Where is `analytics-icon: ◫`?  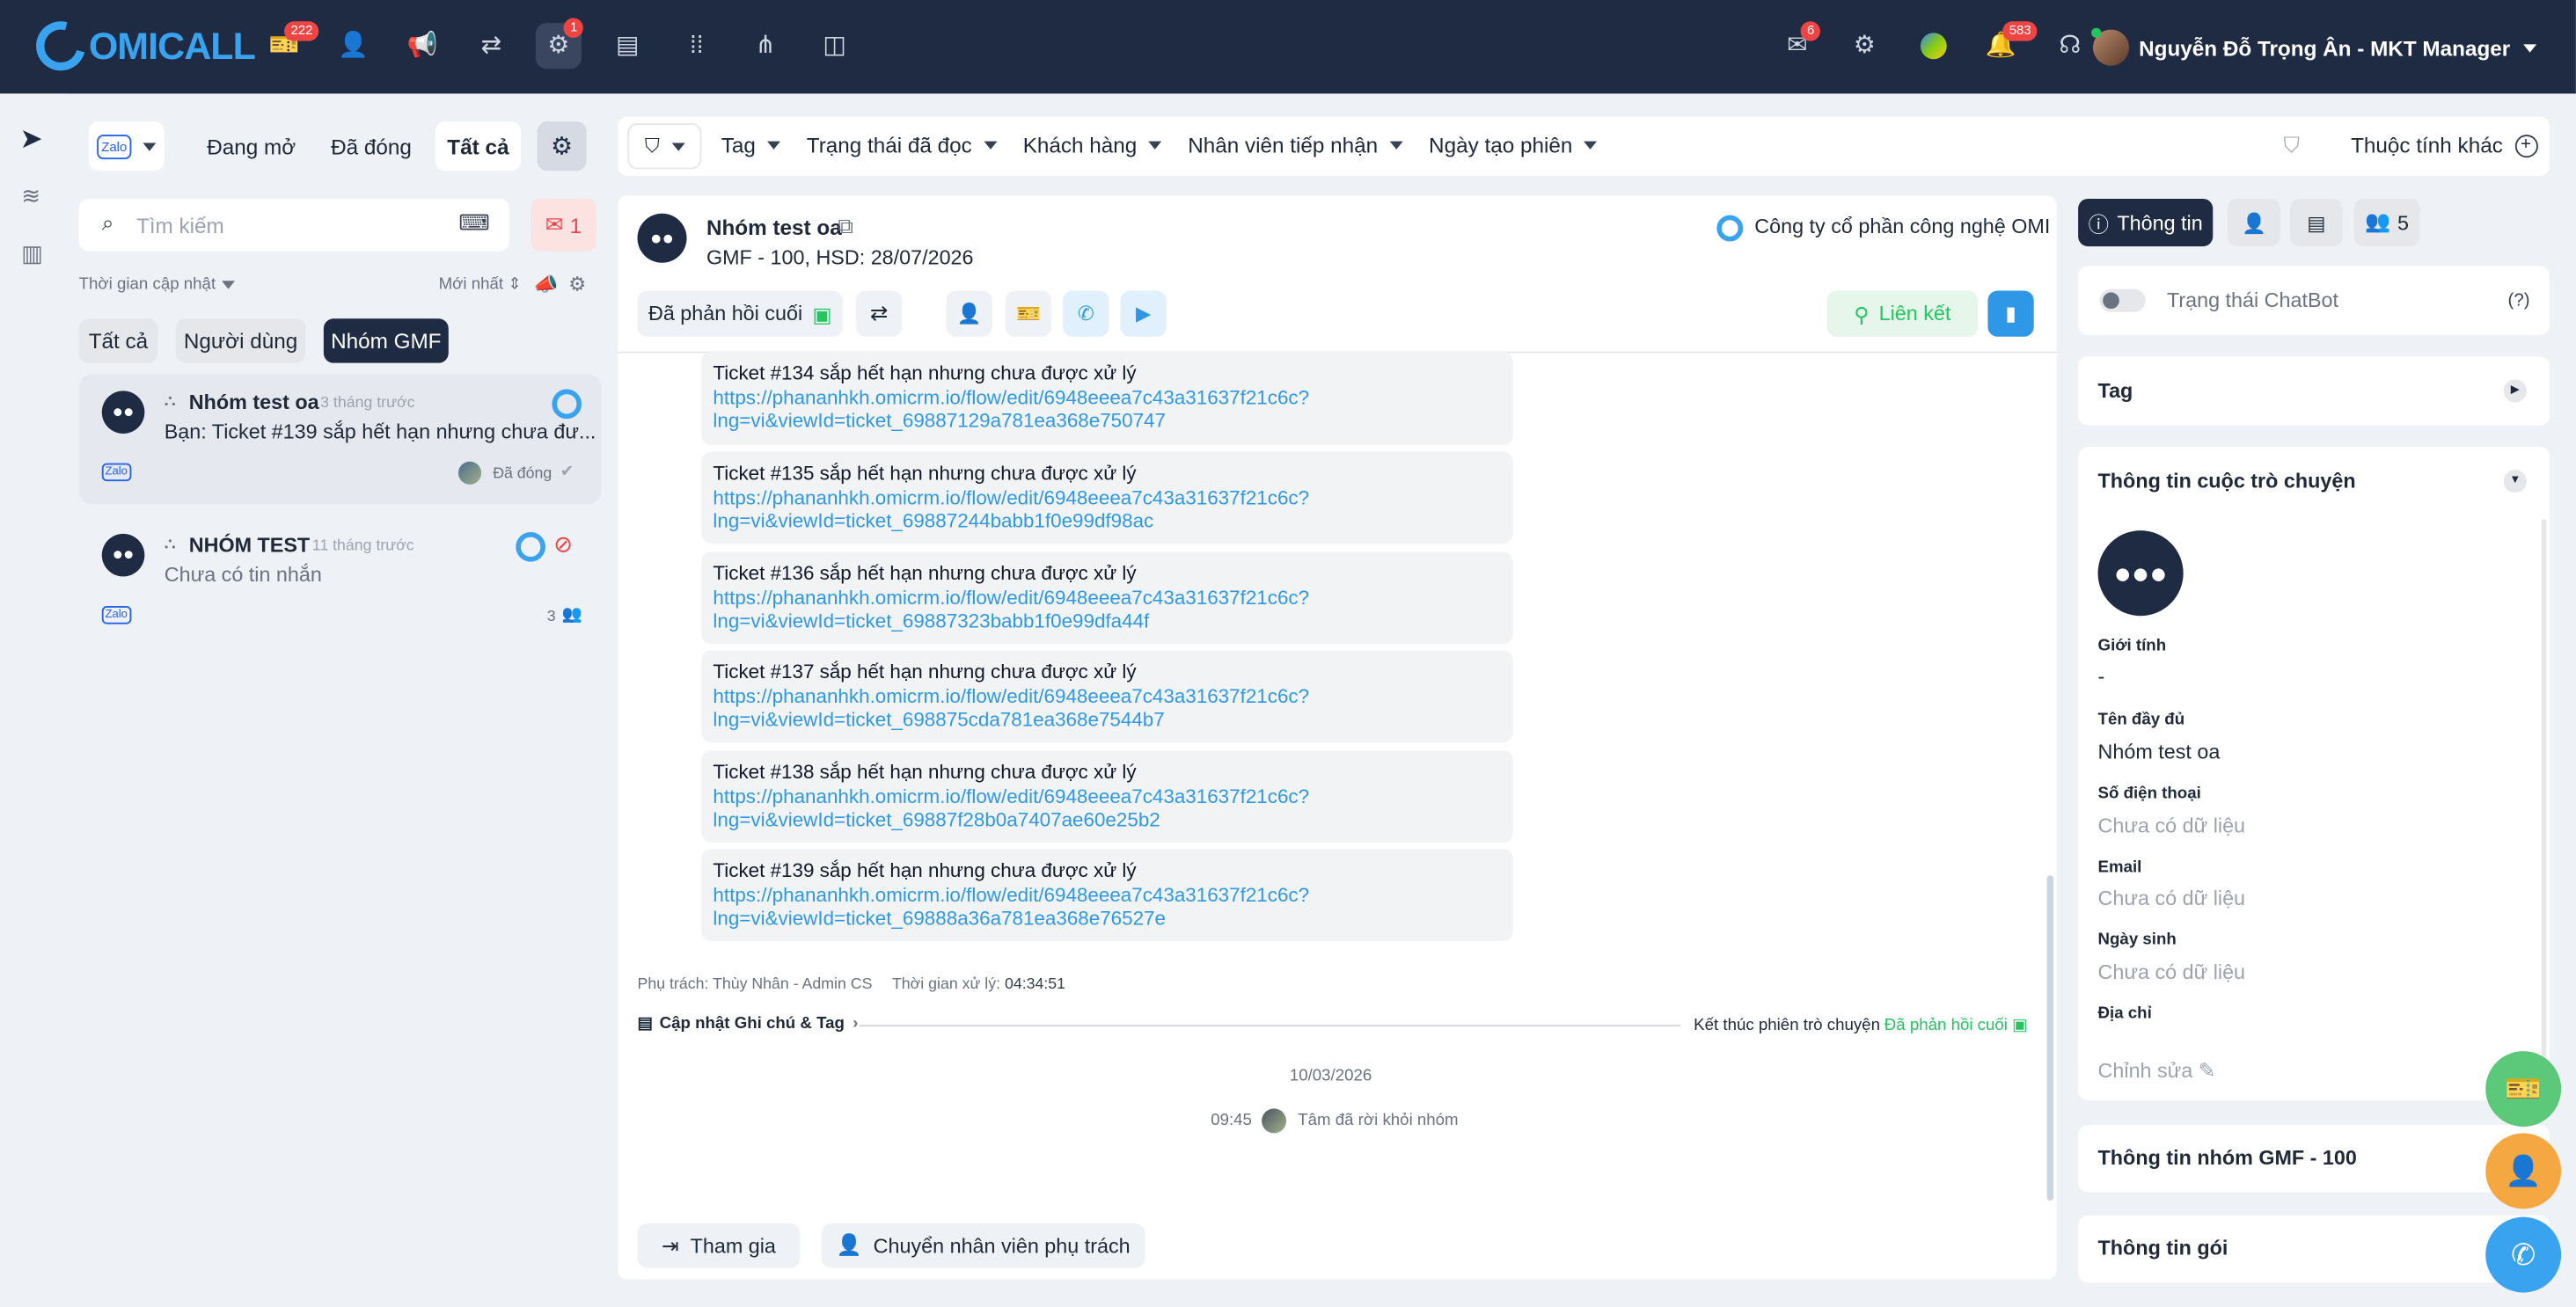 analytics-icon: ◫ is located at coordinates (834, 46).